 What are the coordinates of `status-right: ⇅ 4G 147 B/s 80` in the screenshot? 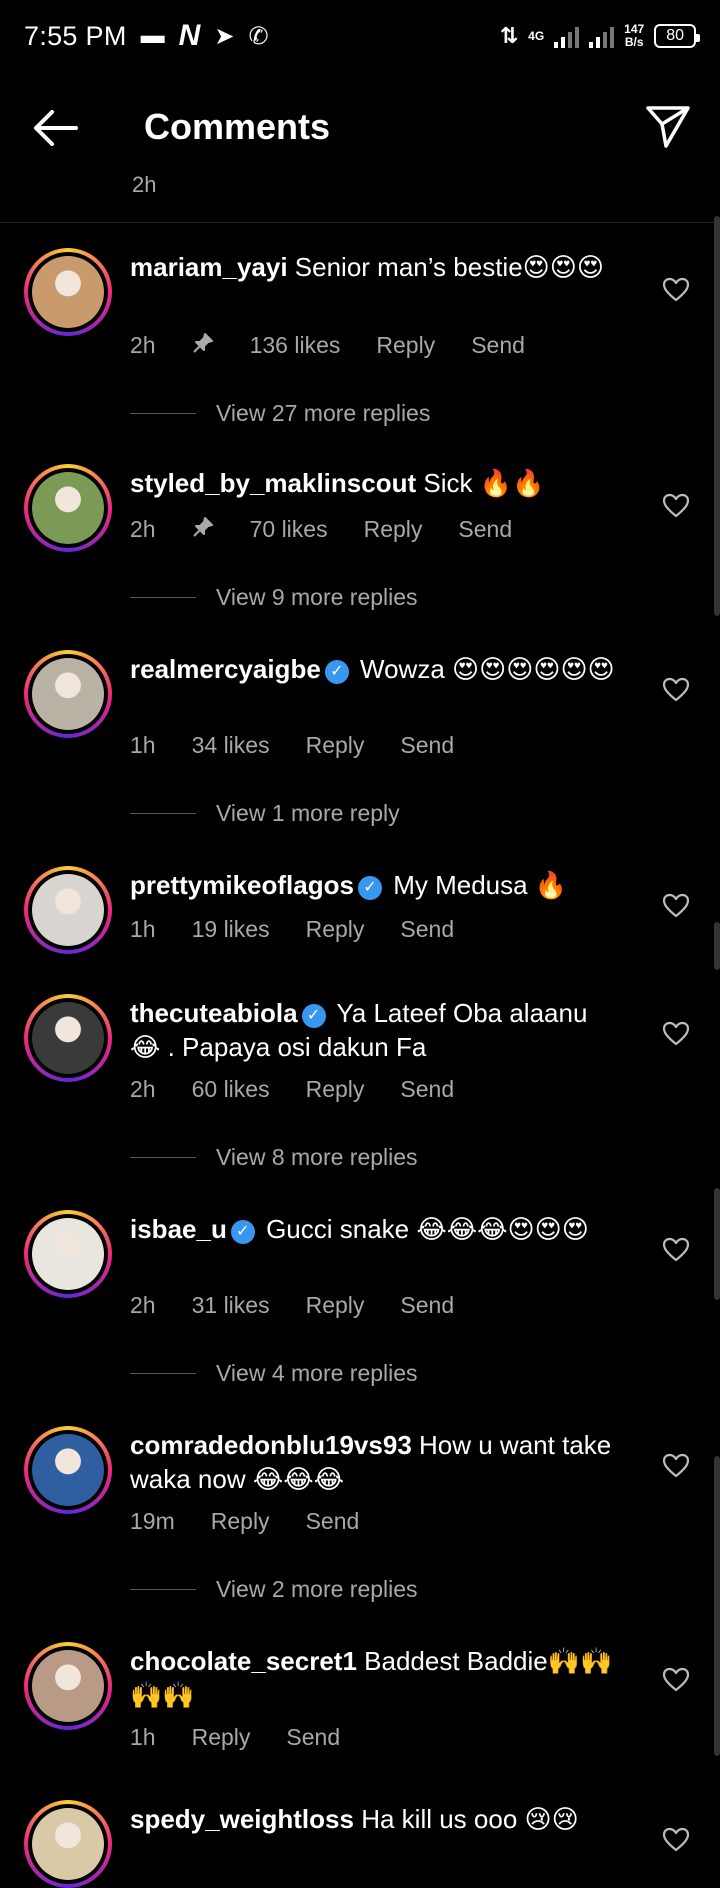 It's located at (600, 36).